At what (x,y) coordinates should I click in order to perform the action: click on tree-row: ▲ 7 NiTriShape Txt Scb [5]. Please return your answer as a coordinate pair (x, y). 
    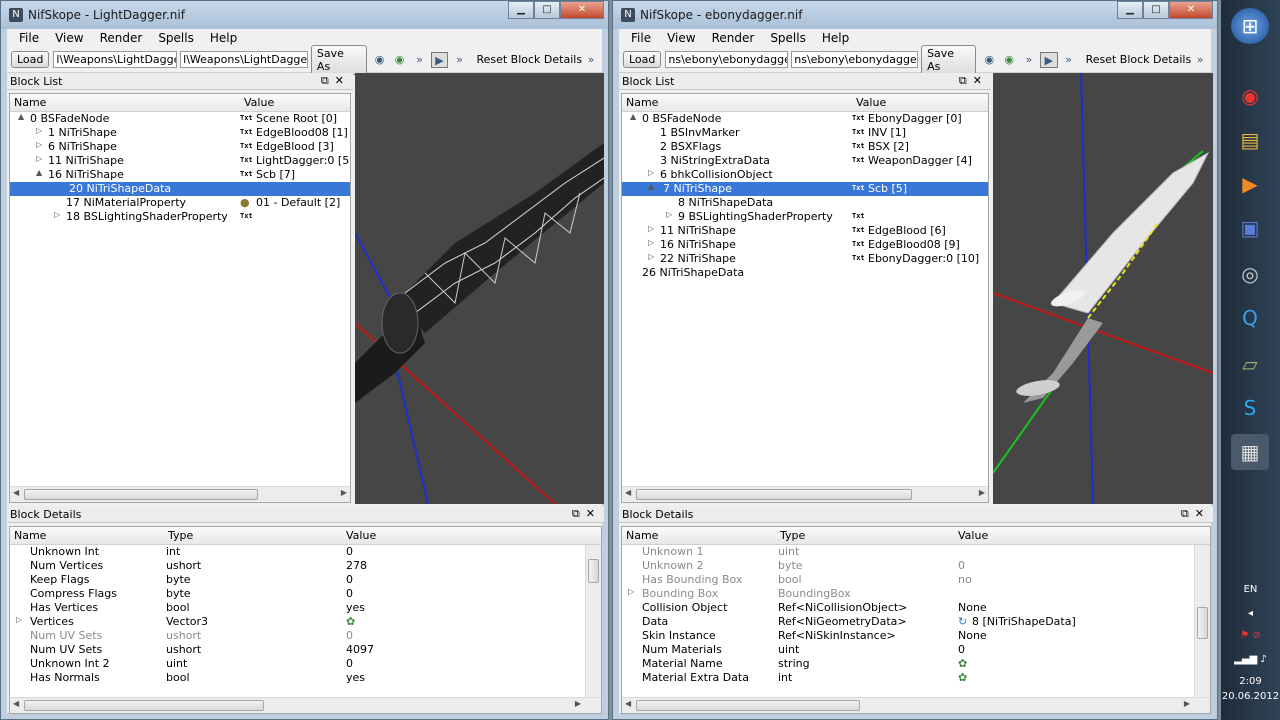
    Looking at the image, I should click on (805, 189).